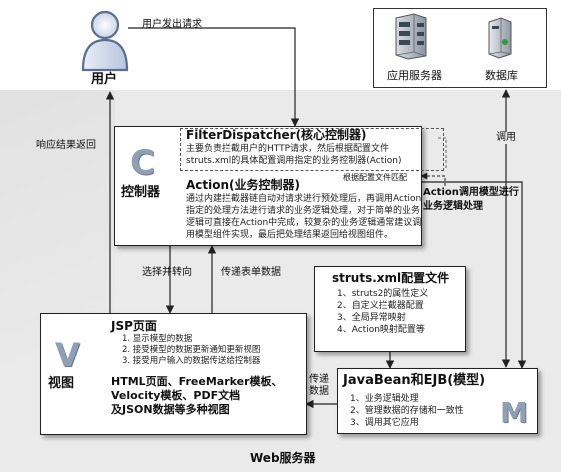 The image size is (561, 472). What do you see at coordinates (191, 361) in the screenshot?
I see `jsp-item-3: 3. 接受用户输入的数据传送给控制器` at bounding box center [191, 361].